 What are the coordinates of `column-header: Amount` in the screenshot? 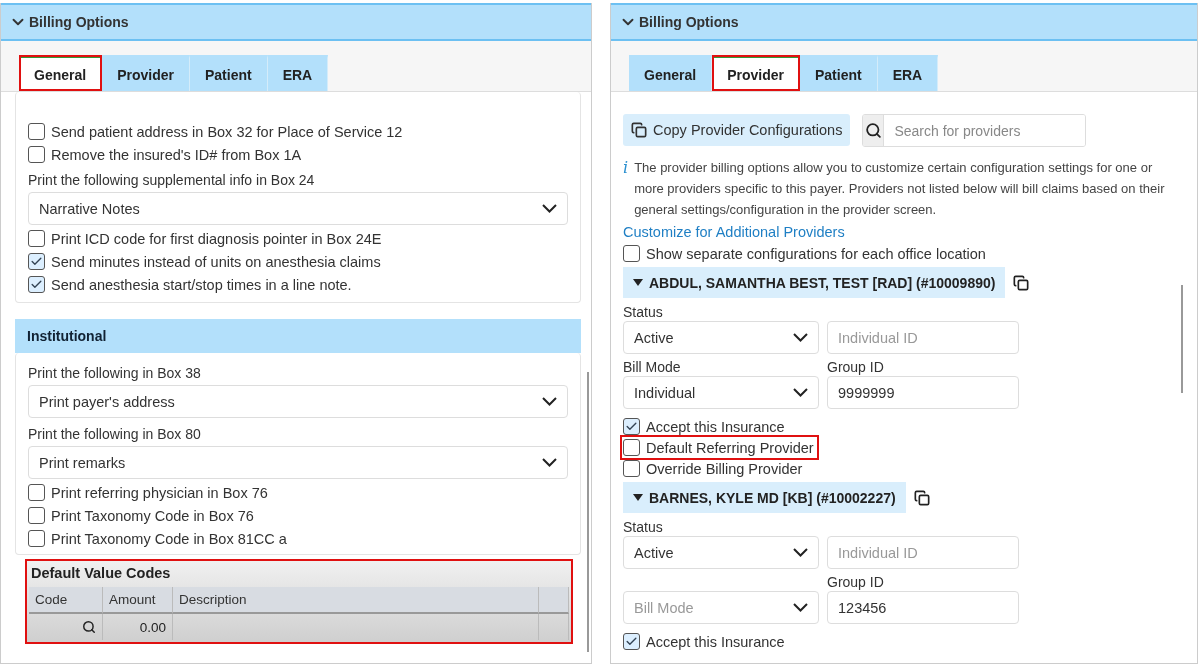 It's located at (138, 600).